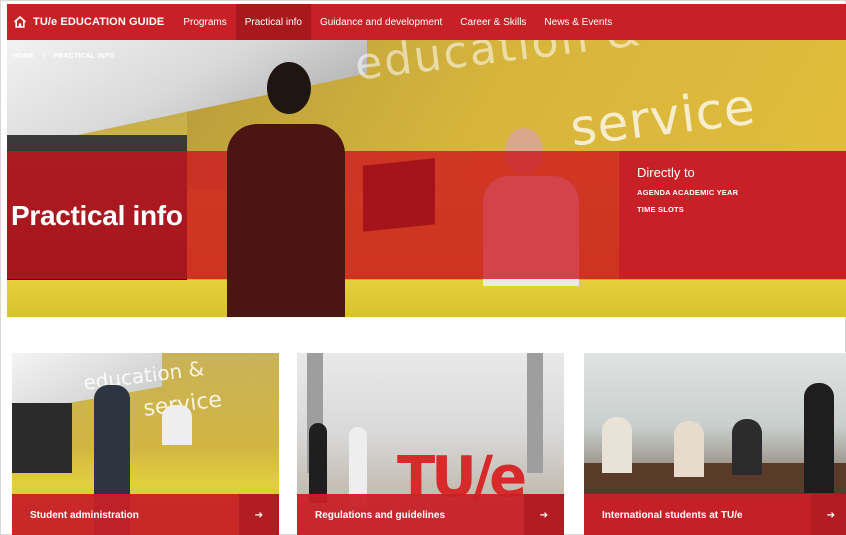 The image size is (846, 535). I want to click on nav-item-programs: Programs, so click(204, 22).